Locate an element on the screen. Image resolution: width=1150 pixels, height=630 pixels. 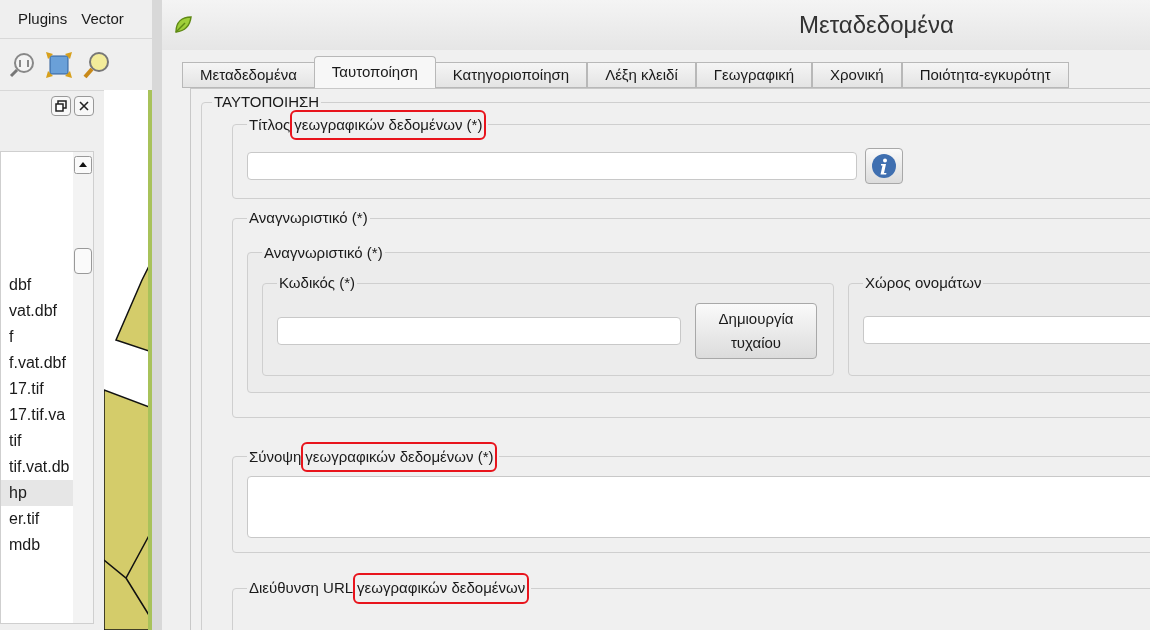
app-logo-icon is located at coordinates (183, 25).